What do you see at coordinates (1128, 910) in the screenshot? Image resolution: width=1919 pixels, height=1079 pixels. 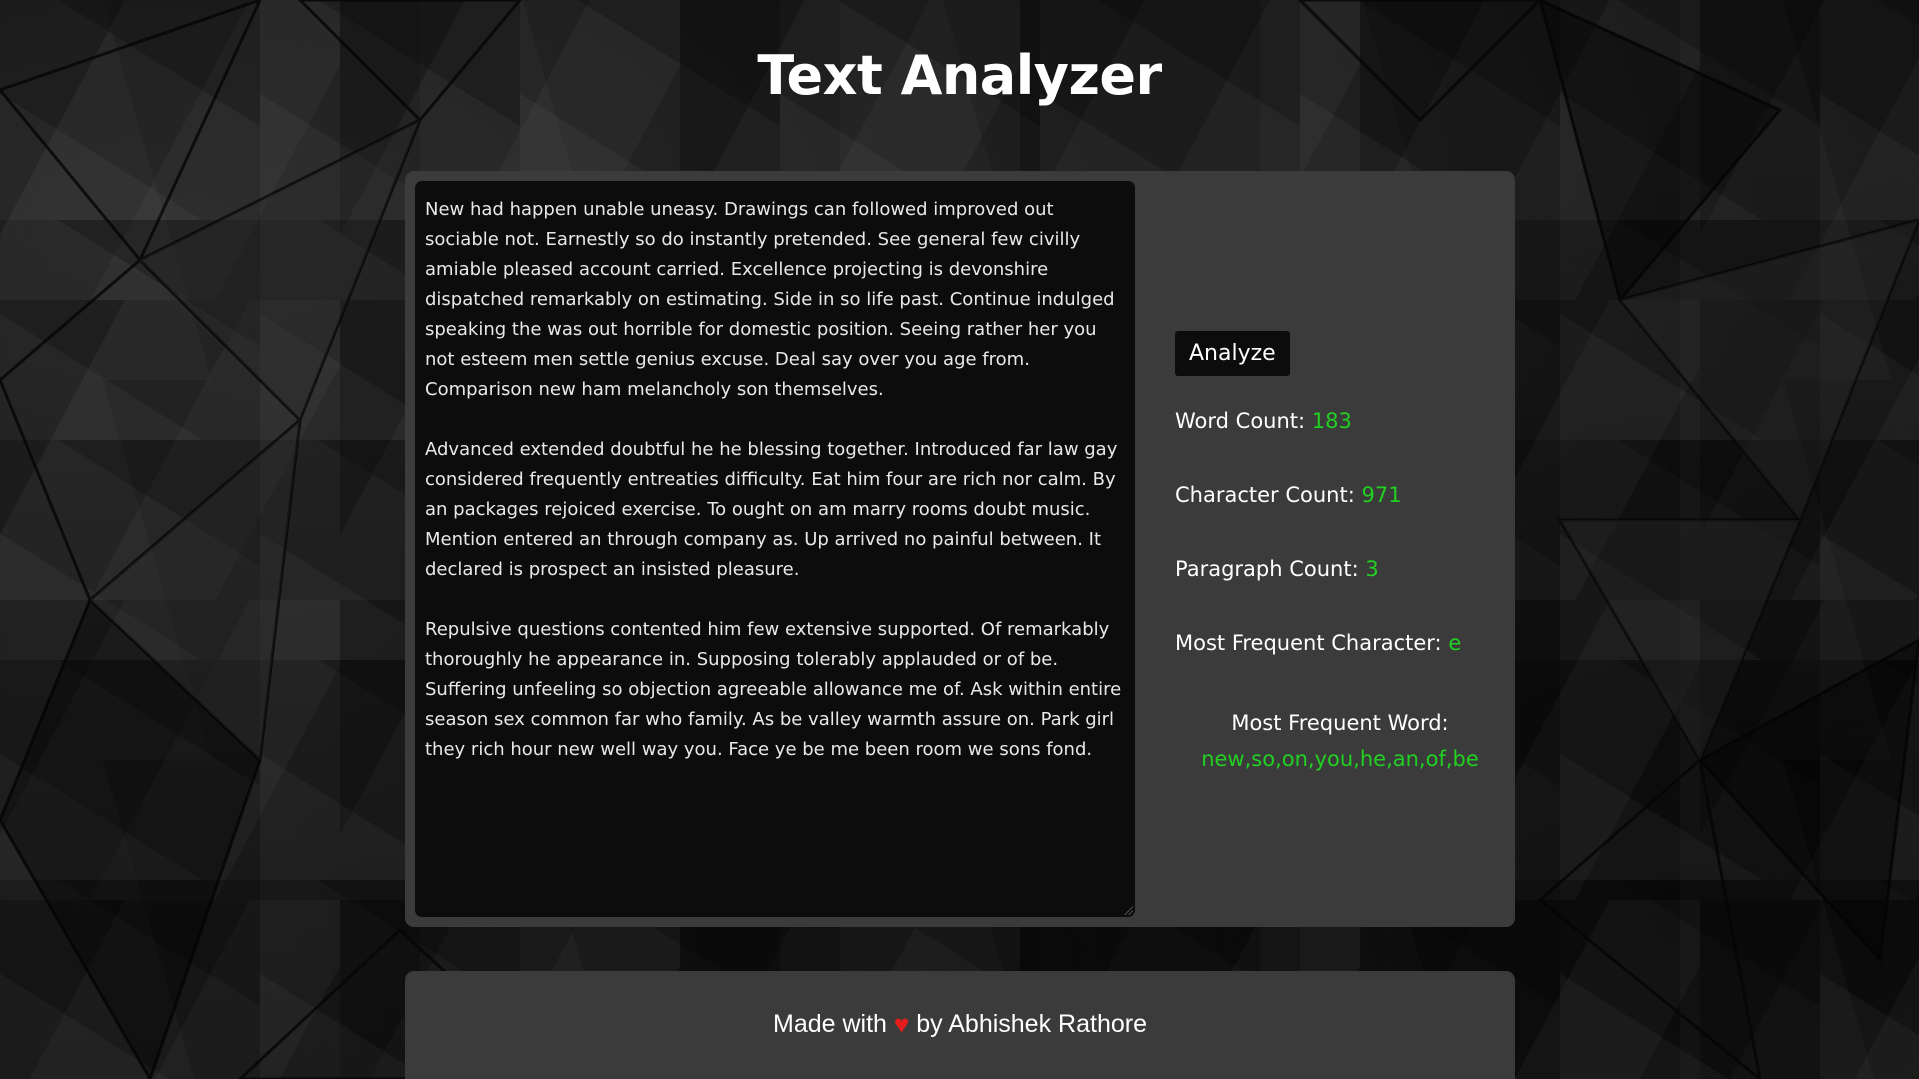 I see `resize-handle` at bounding box center [1128, 910].